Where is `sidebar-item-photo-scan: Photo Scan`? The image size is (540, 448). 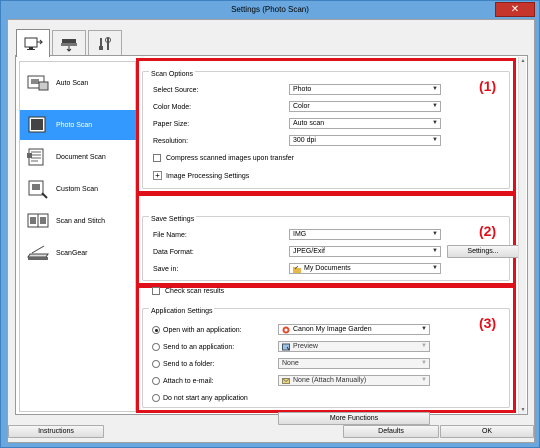
sidebar-item-photo-scan: Photo Scan is located at coordinates (78, 125).